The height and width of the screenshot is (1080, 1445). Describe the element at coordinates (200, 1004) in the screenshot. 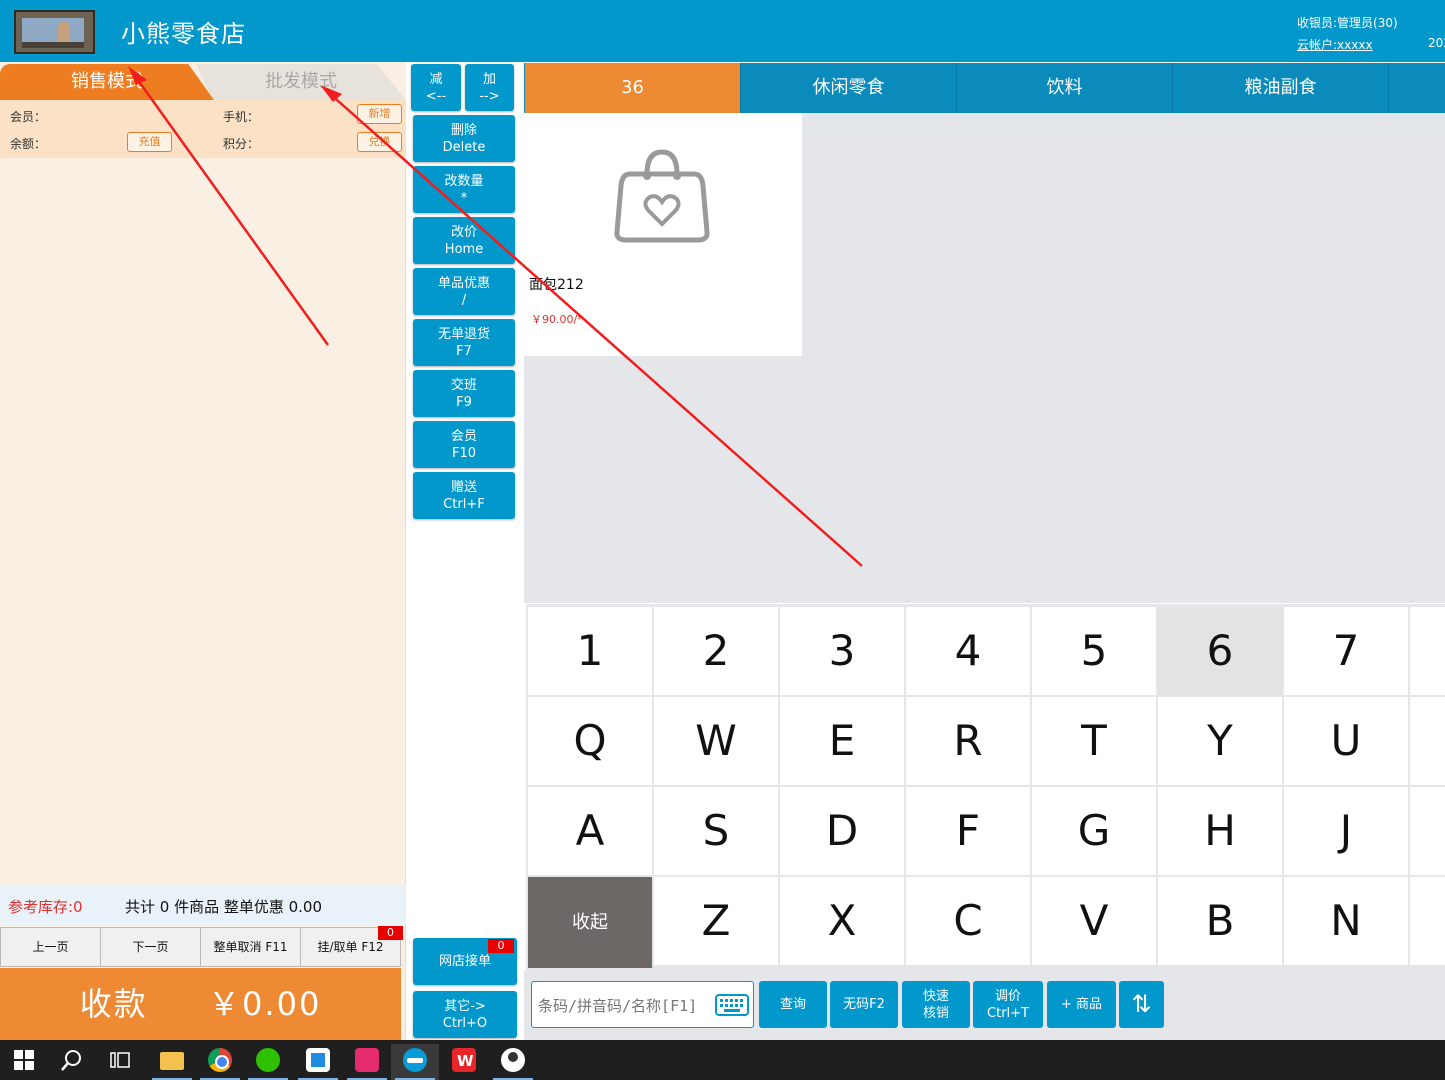

I see `checkout-button: 收款 ￥0.00` at that location.